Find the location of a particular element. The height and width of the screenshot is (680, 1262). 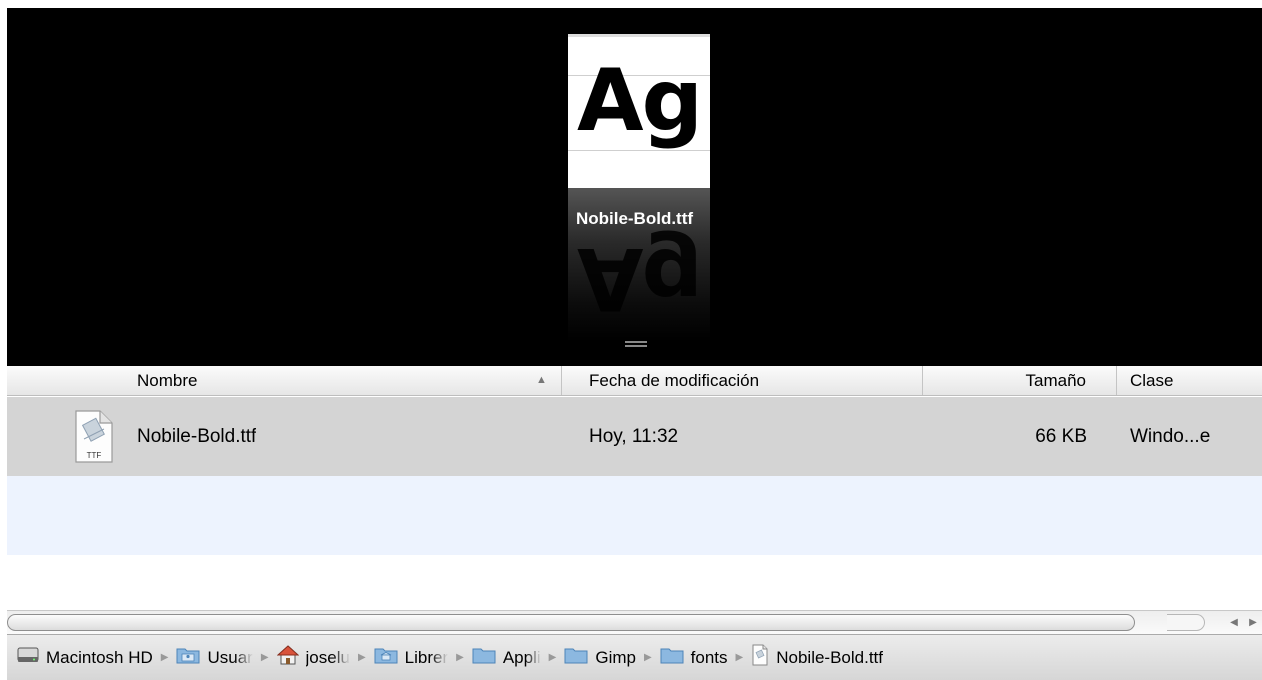

cover-flow-caption: Nobile-Bold.ttf is located at coordinates (634, 218).